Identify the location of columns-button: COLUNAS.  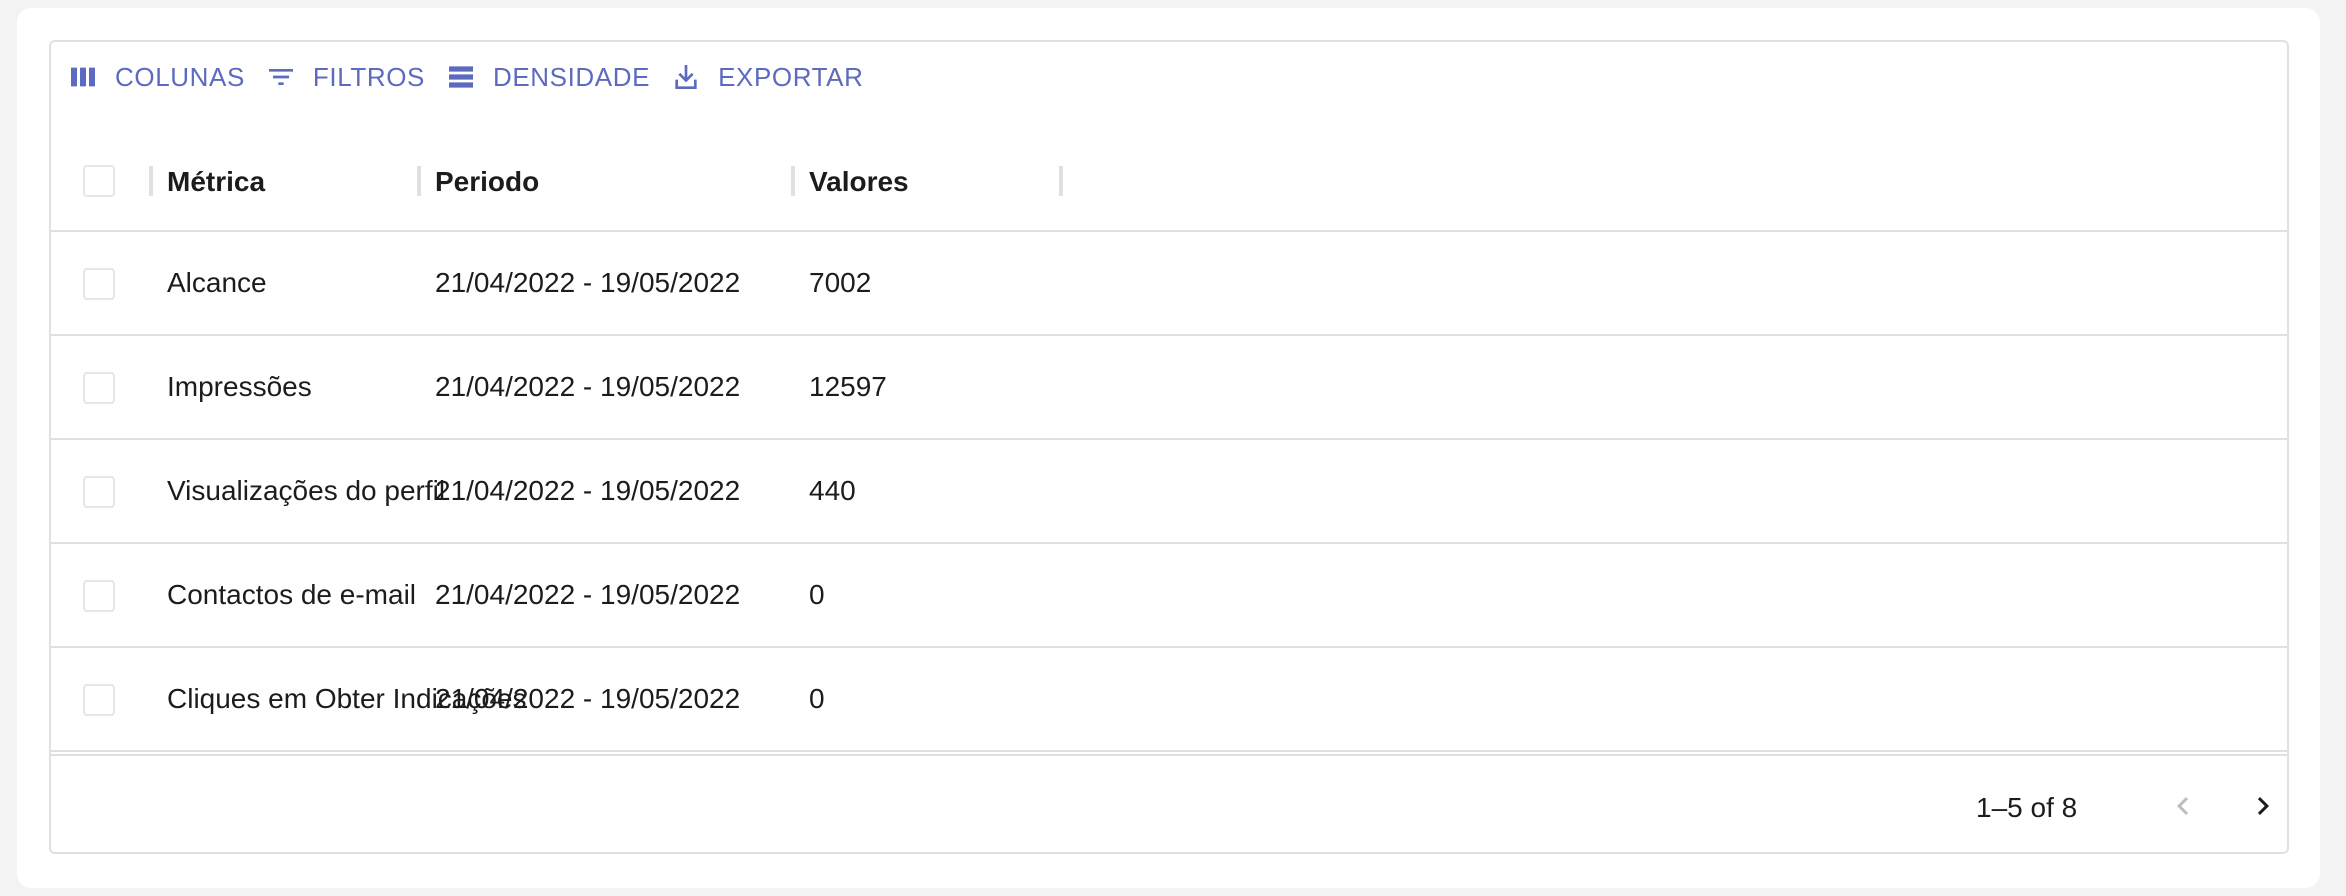
(156, 77).